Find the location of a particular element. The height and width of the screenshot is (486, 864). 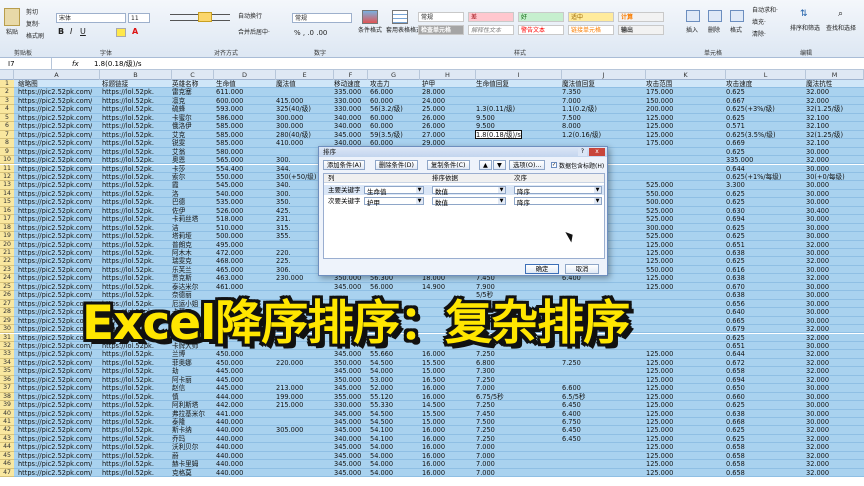

column-header-i: I is located at coordinates (519, 75).